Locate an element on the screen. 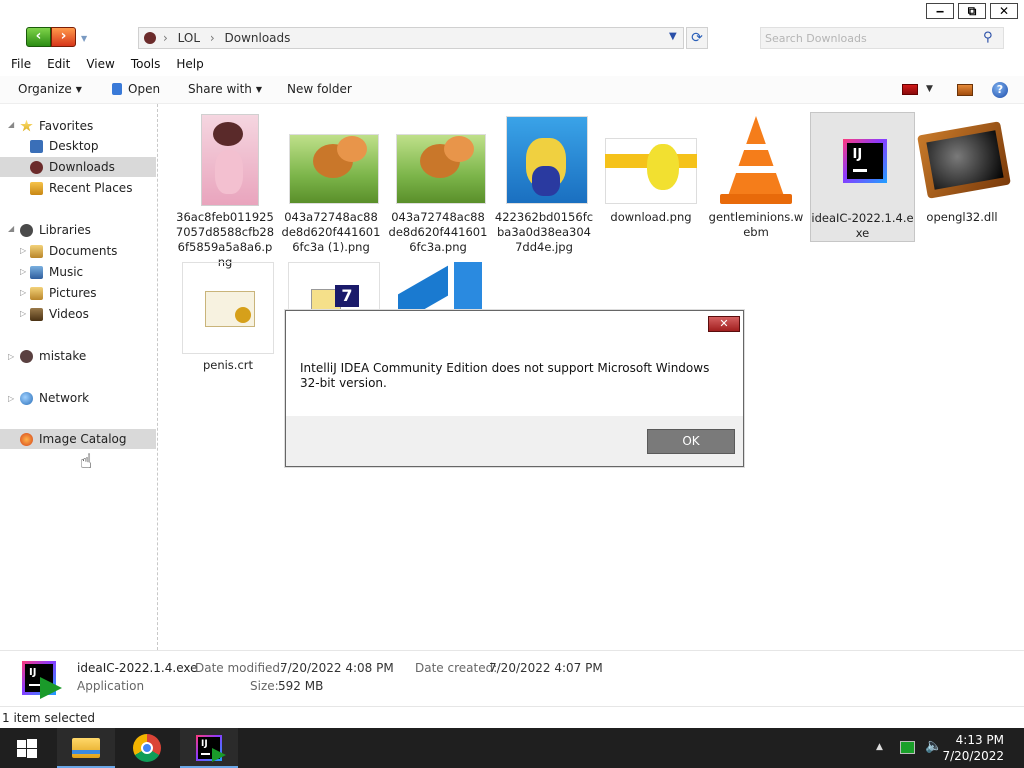 Image resolution: width=1024 pixels, height=768 pixels. ok-button: OK is located at coordinates (691, 441).